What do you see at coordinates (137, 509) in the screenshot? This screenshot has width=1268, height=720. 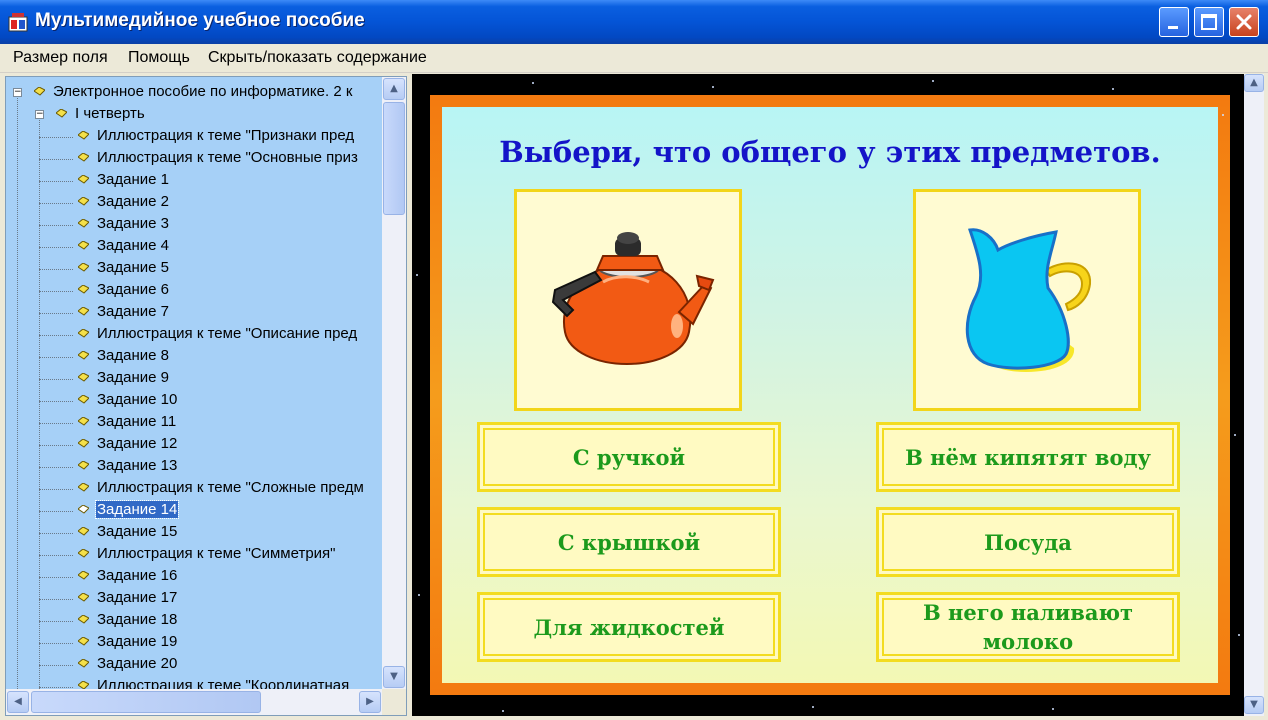 I see `tree-item-label: Задание 14` at bounding box center [137, 509].